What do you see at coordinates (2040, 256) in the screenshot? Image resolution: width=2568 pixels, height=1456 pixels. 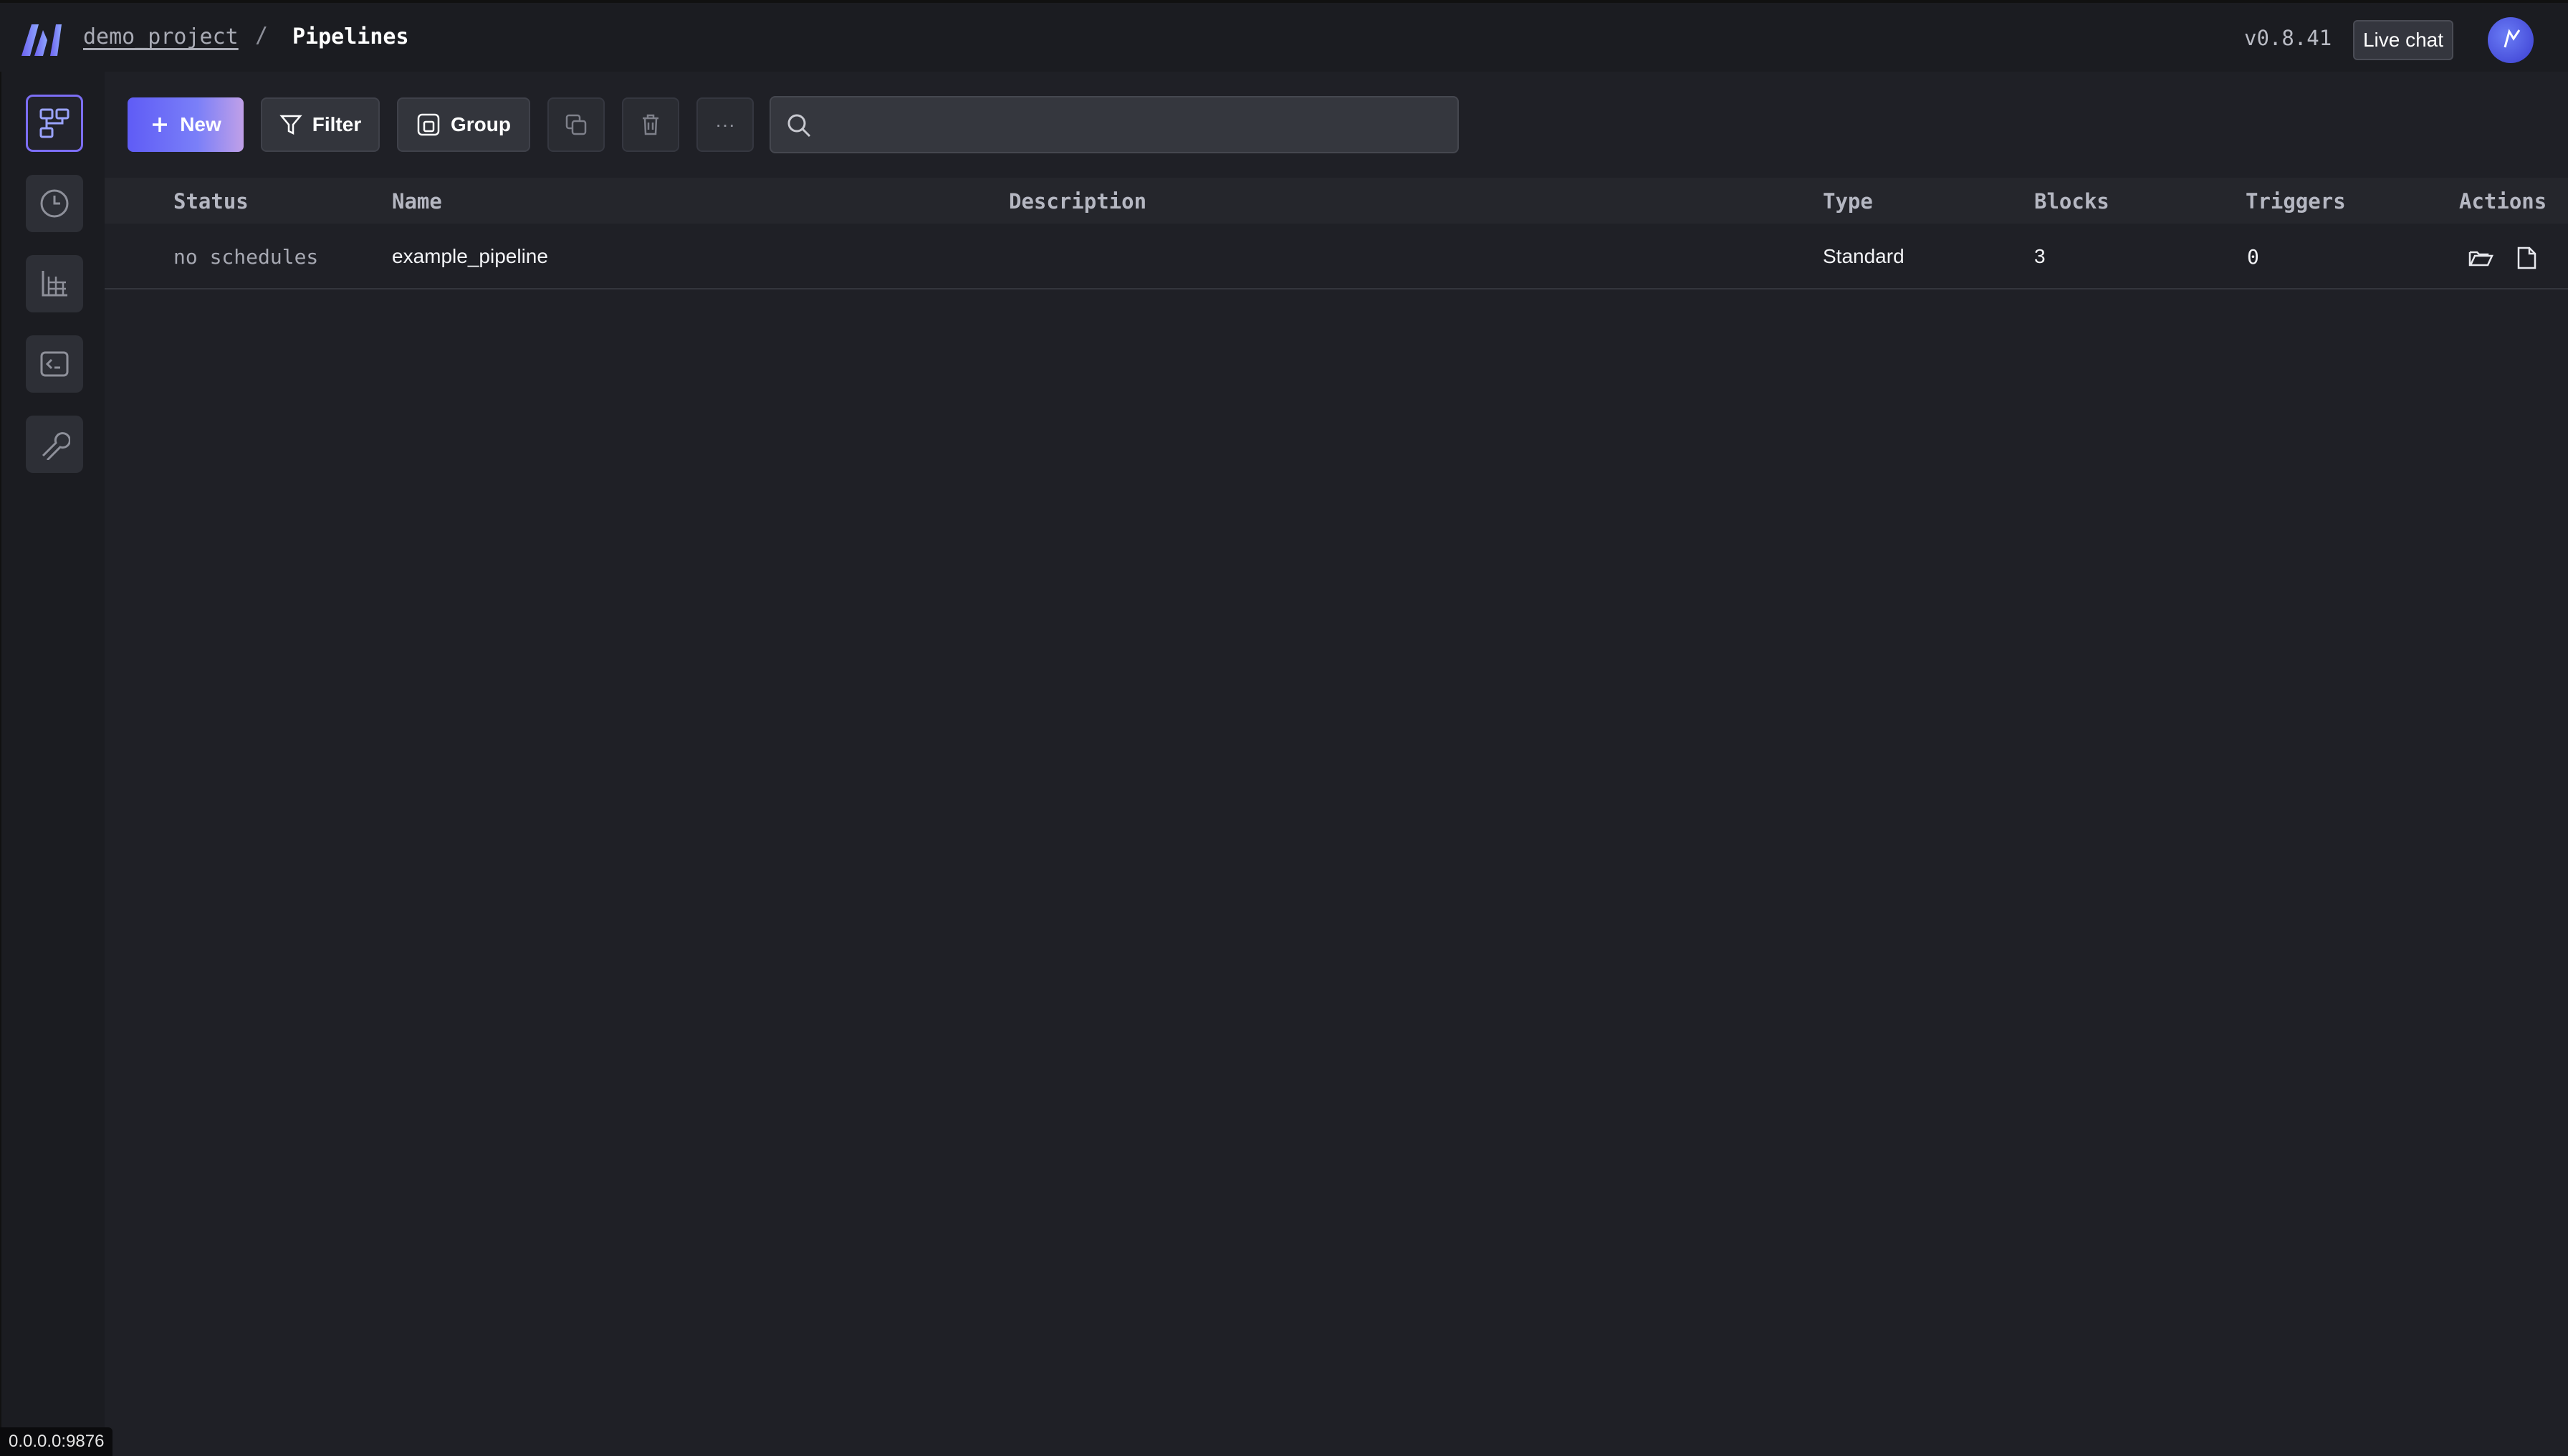 I see `row-blocks: 3` at bounding box center [2040, 256].